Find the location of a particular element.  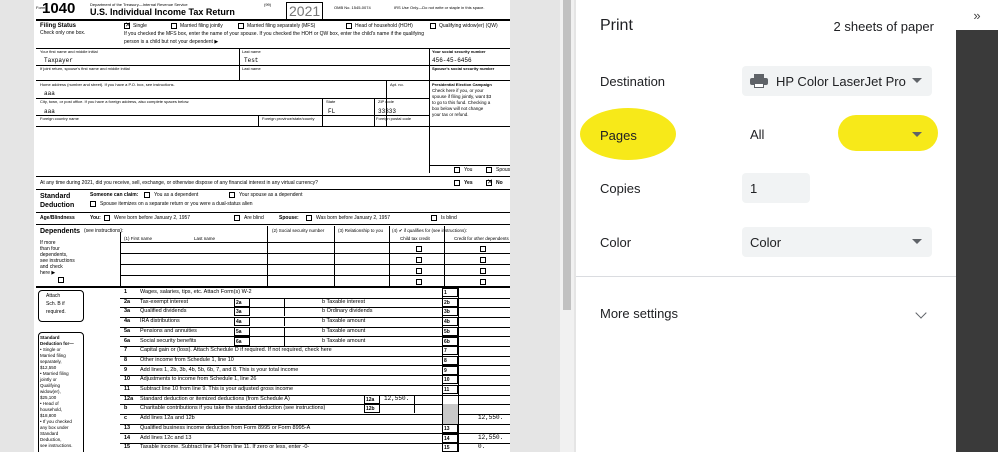

line-text: Tax-exempt interest is located at coordinates (164, 301).